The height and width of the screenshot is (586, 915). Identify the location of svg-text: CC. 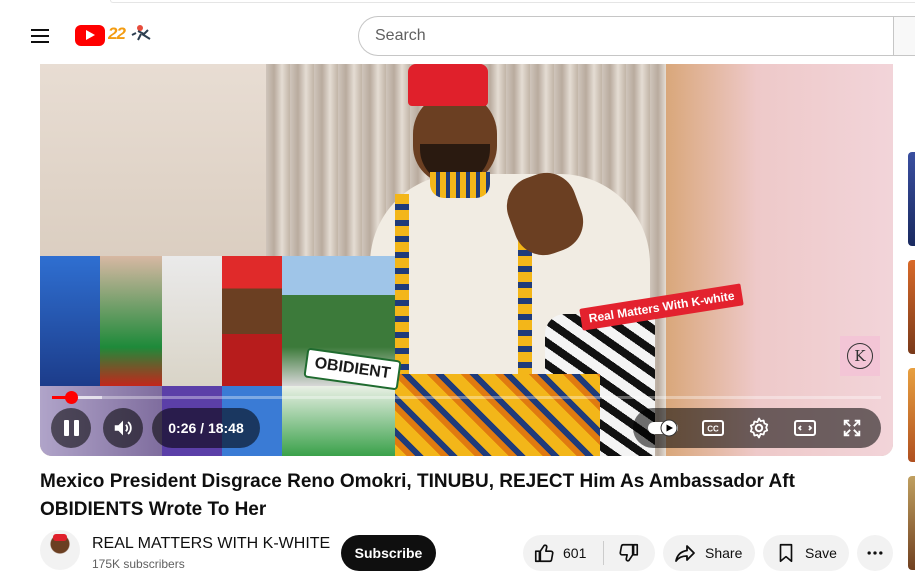
(713, 429).